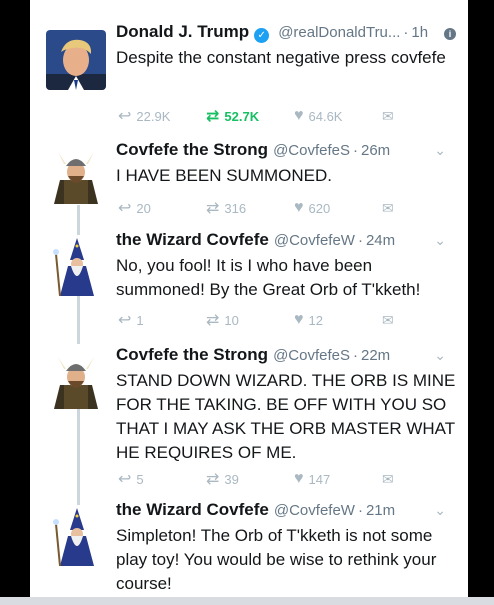 This screenshot has height=605, width=494. Describe the element at coordinates (272, 32) in the screenshot. I see `tweet-header: Donald J. Trump ✓ @realDonaldTru... · 1h` at that location.